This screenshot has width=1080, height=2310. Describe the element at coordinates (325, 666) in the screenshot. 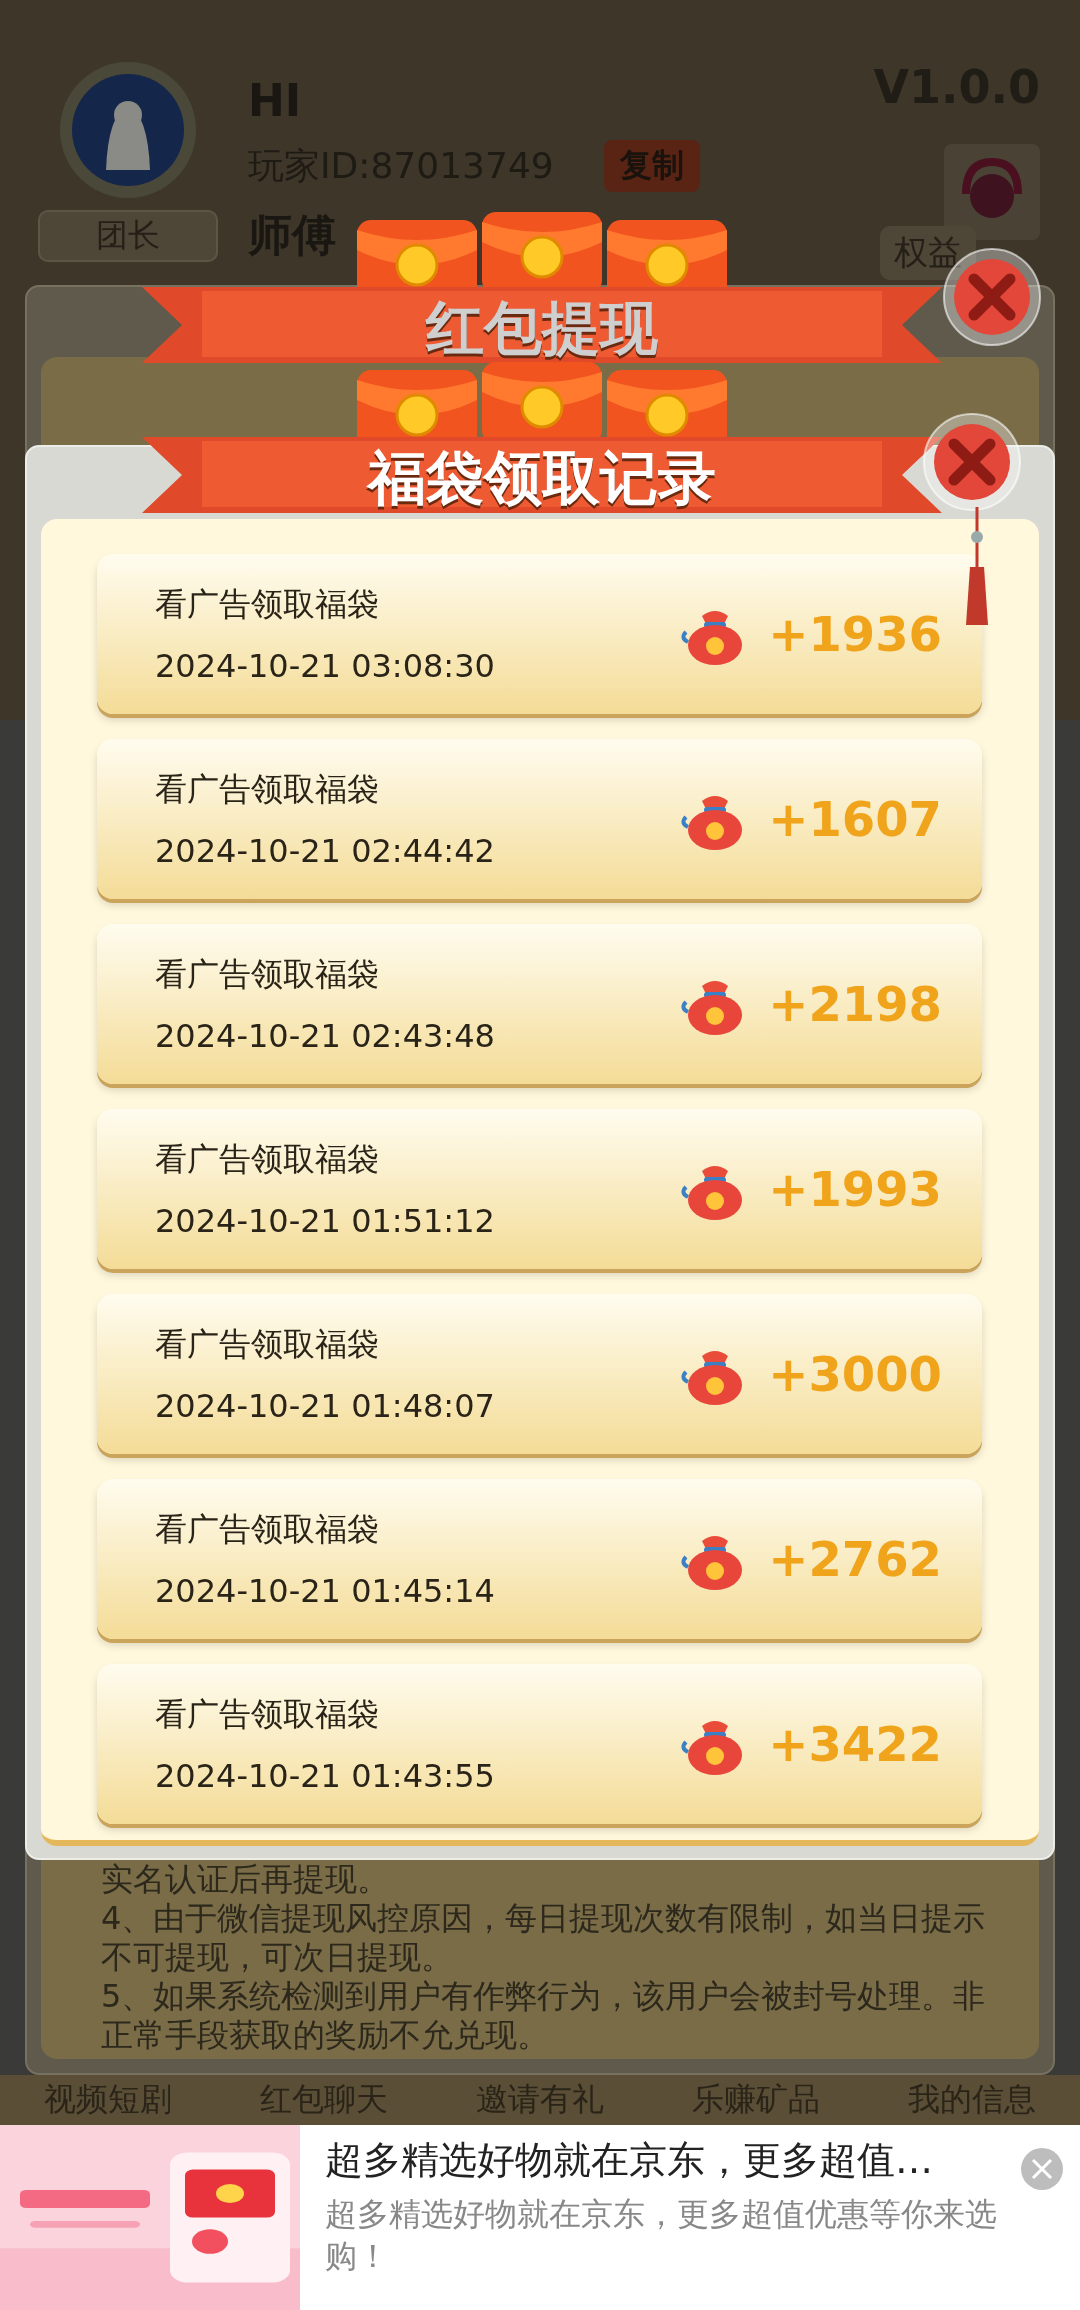

I see `record-time: 2024-10-21 03:08:30` at that location.